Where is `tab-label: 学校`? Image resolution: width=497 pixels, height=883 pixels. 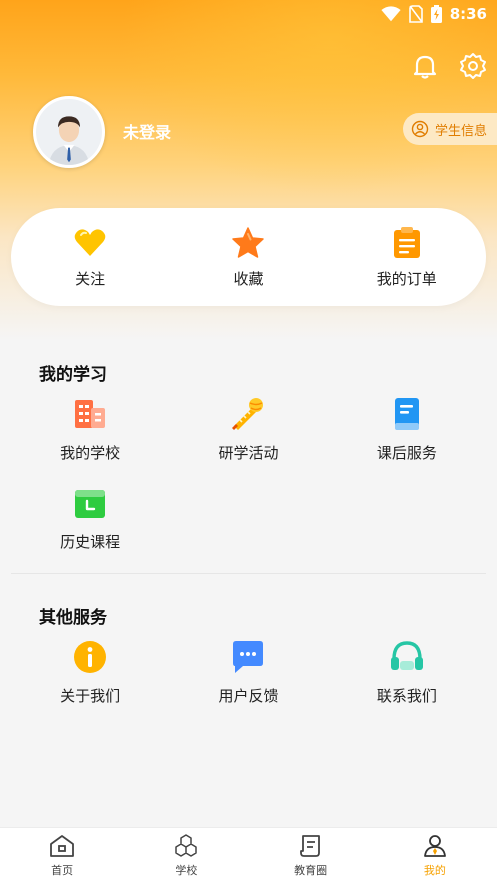 tab-label: 学校 is located at coordinates (186, 870).